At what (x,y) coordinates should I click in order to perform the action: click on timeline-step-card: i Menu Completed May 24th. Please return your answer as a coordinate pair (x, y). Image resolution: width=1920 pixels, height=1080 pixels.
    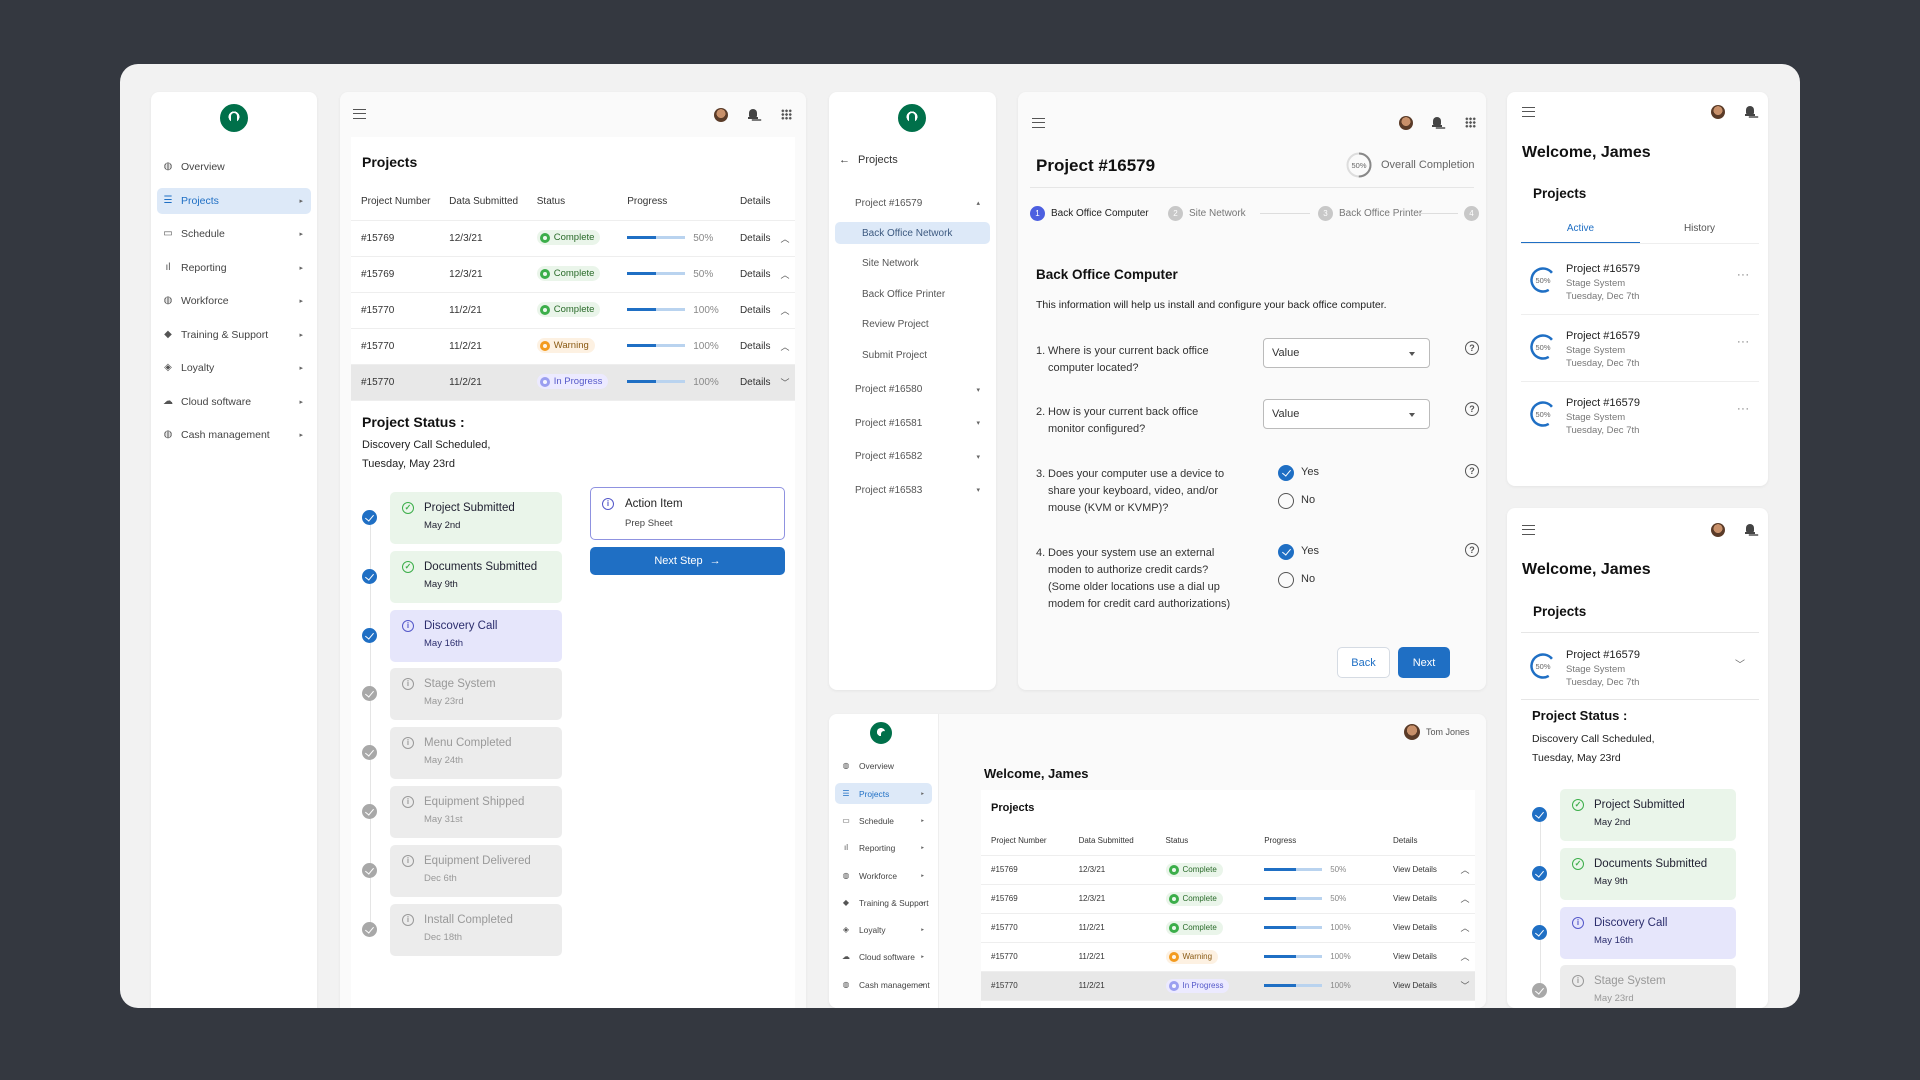
    Looking at the image, I should click on (476, 753).